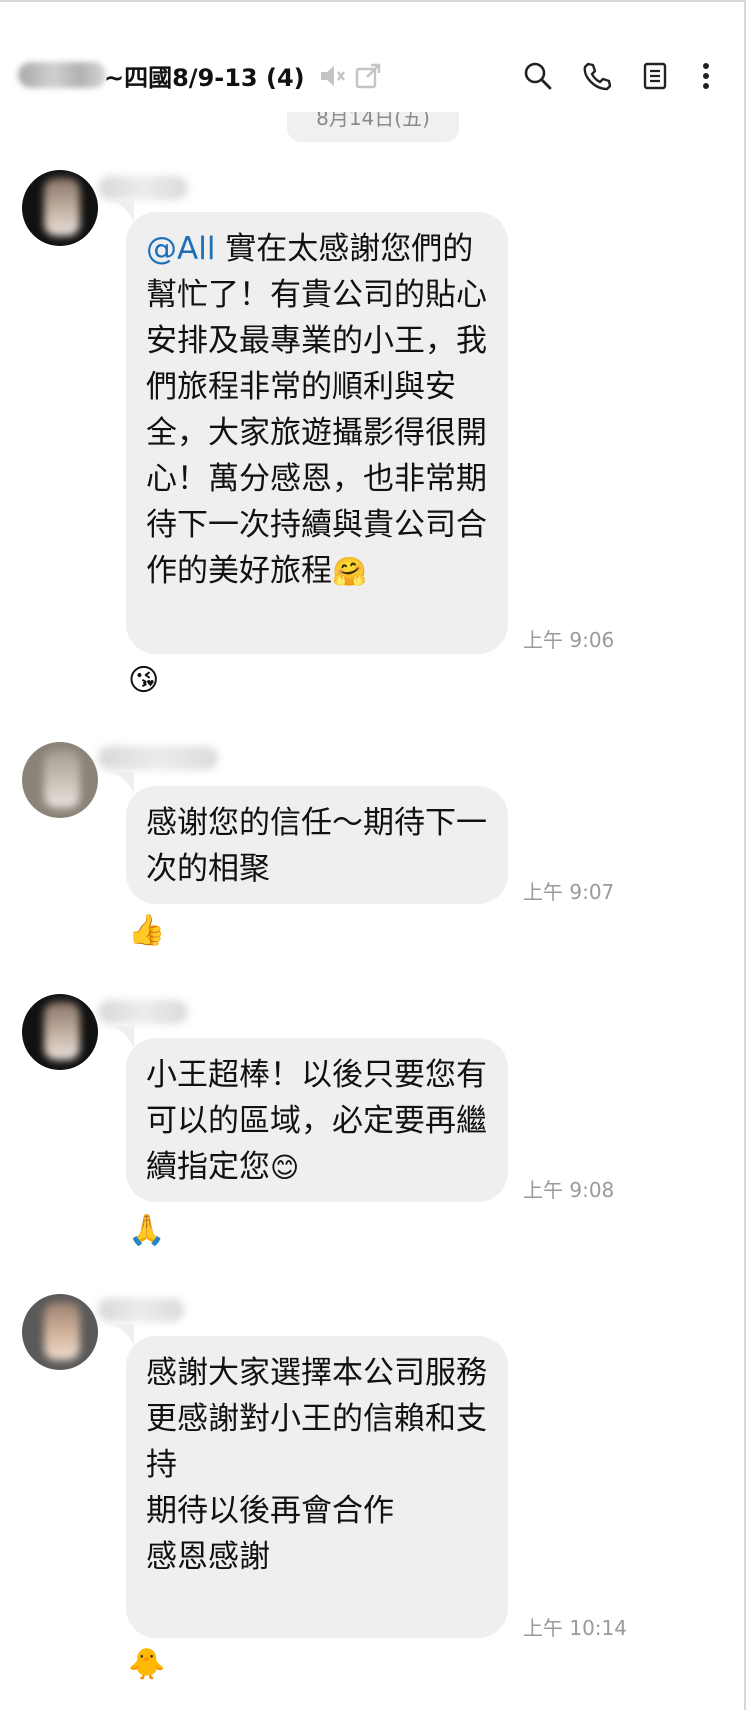 The width and height of the screenshot is (746, 1710). What do you see at coordinates (147, 1231) in the screenshot?
I see `reaction-emoji: 🙏` at bounding box center [147, 1231].